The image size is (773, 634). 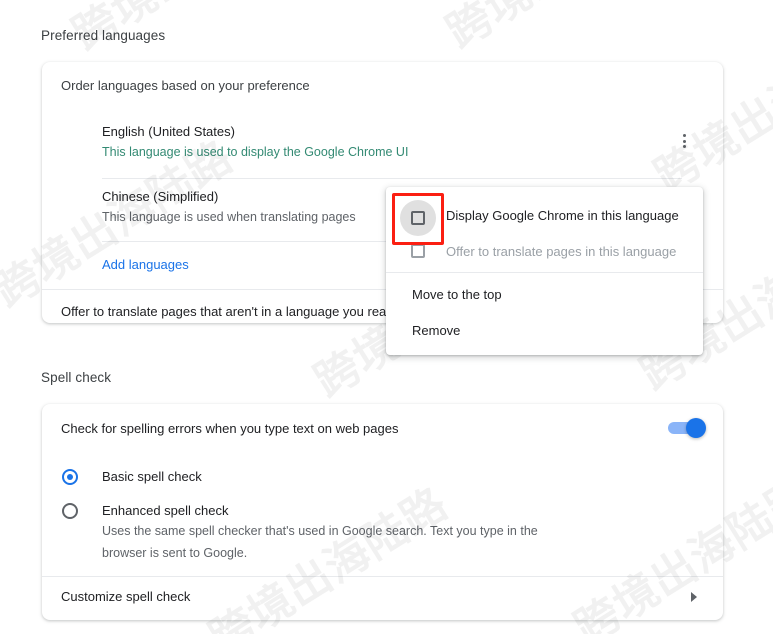 I want to click on spellcheck-toggle, so click(x=687, y=428).